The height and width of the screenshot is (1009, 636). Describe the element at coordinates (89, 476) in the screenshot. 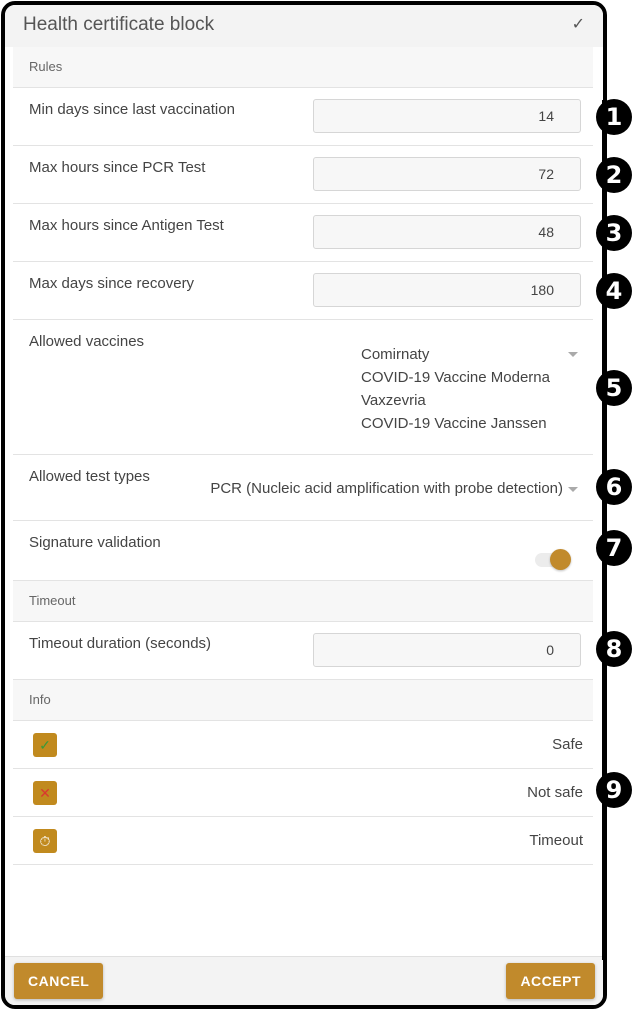

I see `allowed-test-types-label: Allowed test types` at that location.